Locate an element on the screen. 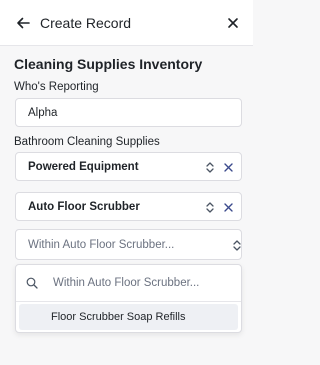 The height and width of the screenshot is (365, 320). category-select-level-2: Auto Floor Scrubber is located at coordinates (128, 206).